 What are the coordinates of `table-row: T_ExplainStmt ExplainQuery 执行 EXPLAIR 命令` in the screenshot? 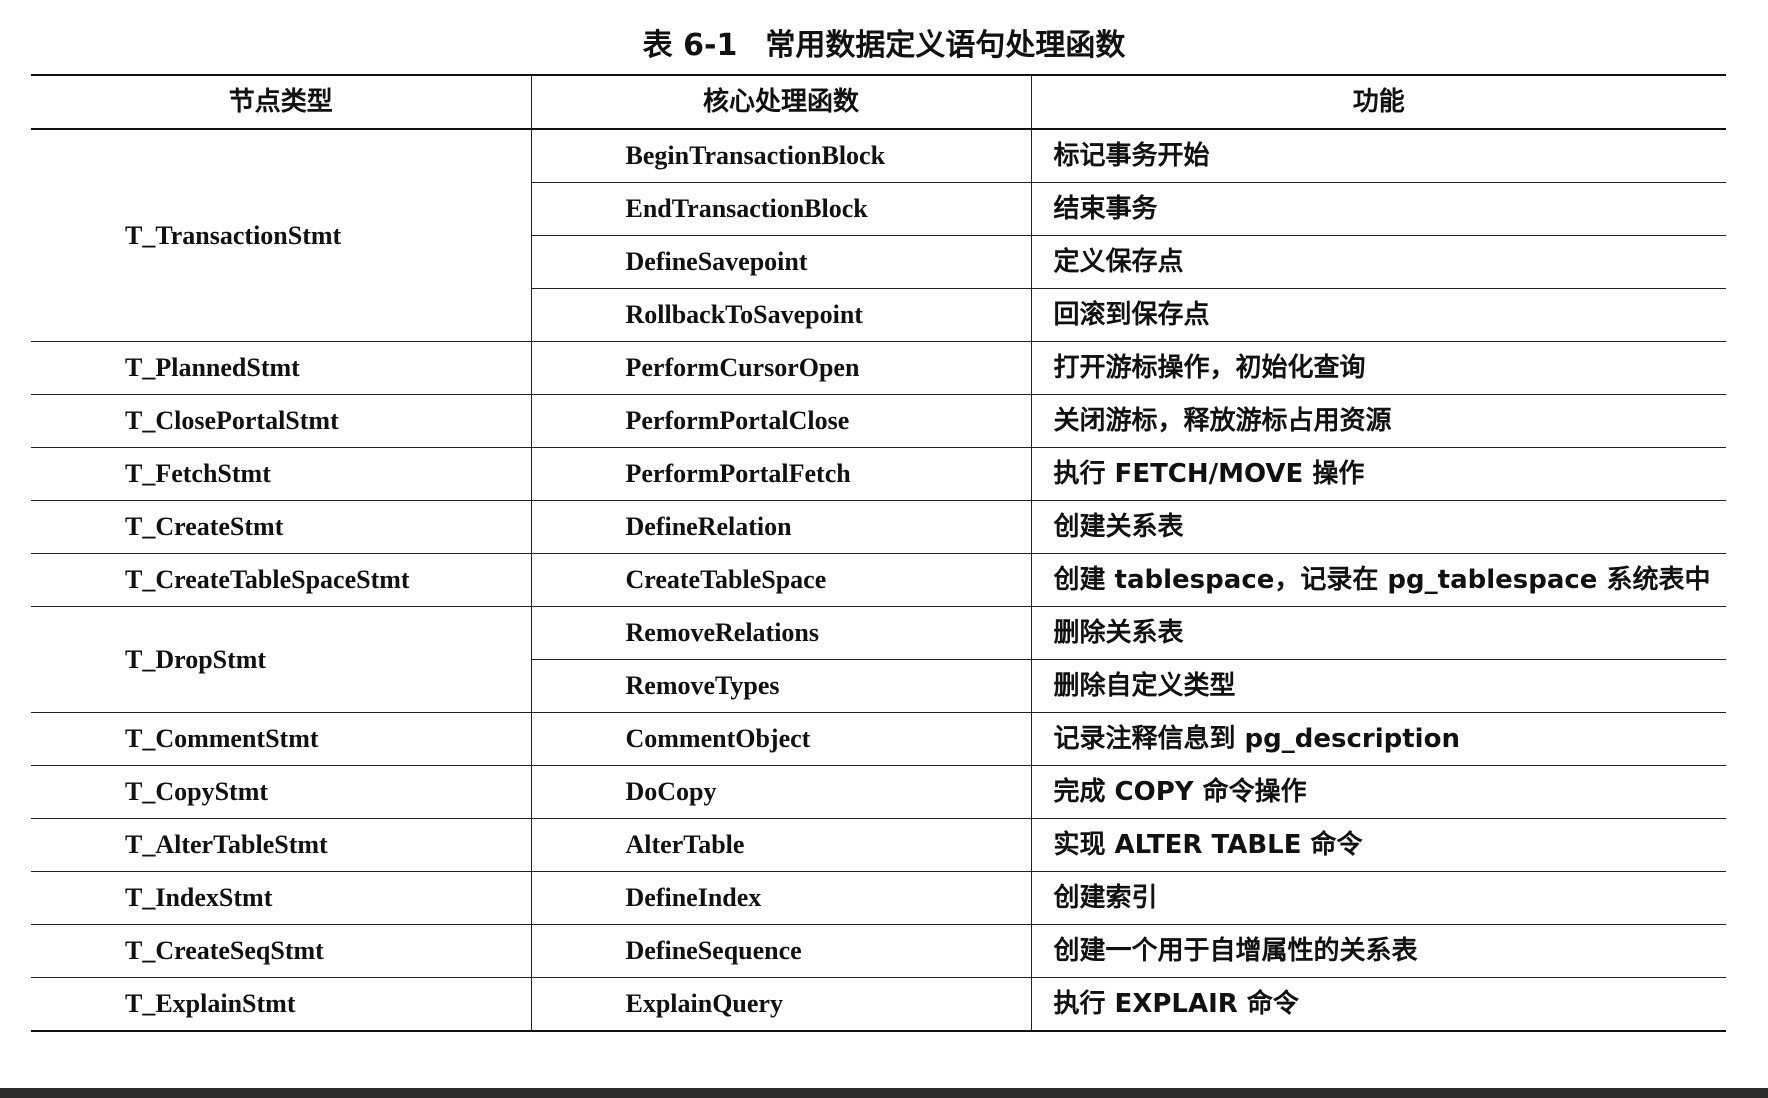 It's located at (878, 1004).